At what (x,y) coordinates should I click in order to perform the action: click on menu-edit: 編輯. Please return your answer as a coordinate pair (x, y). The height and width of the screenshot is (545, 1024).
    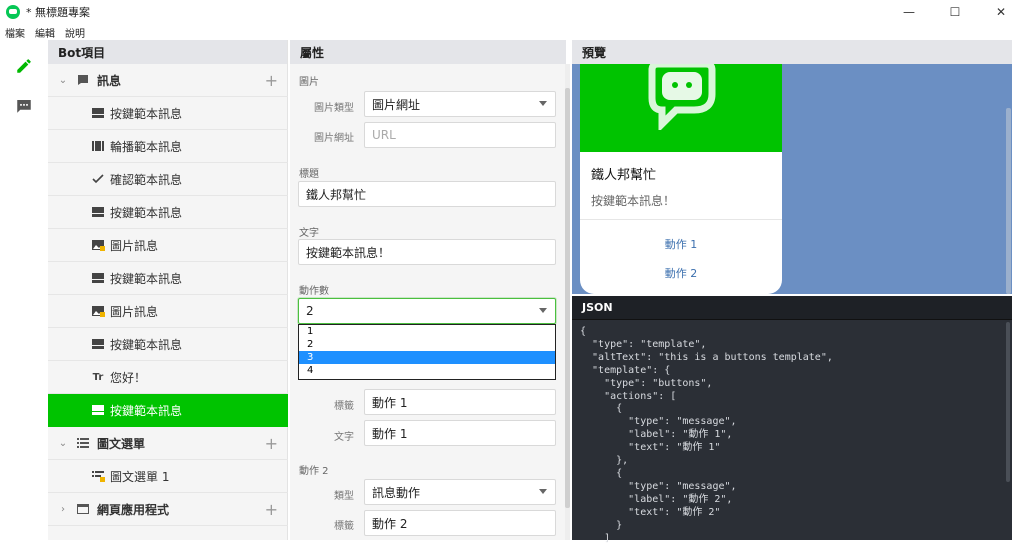
    Looking at the image, I should click on (45, 32).